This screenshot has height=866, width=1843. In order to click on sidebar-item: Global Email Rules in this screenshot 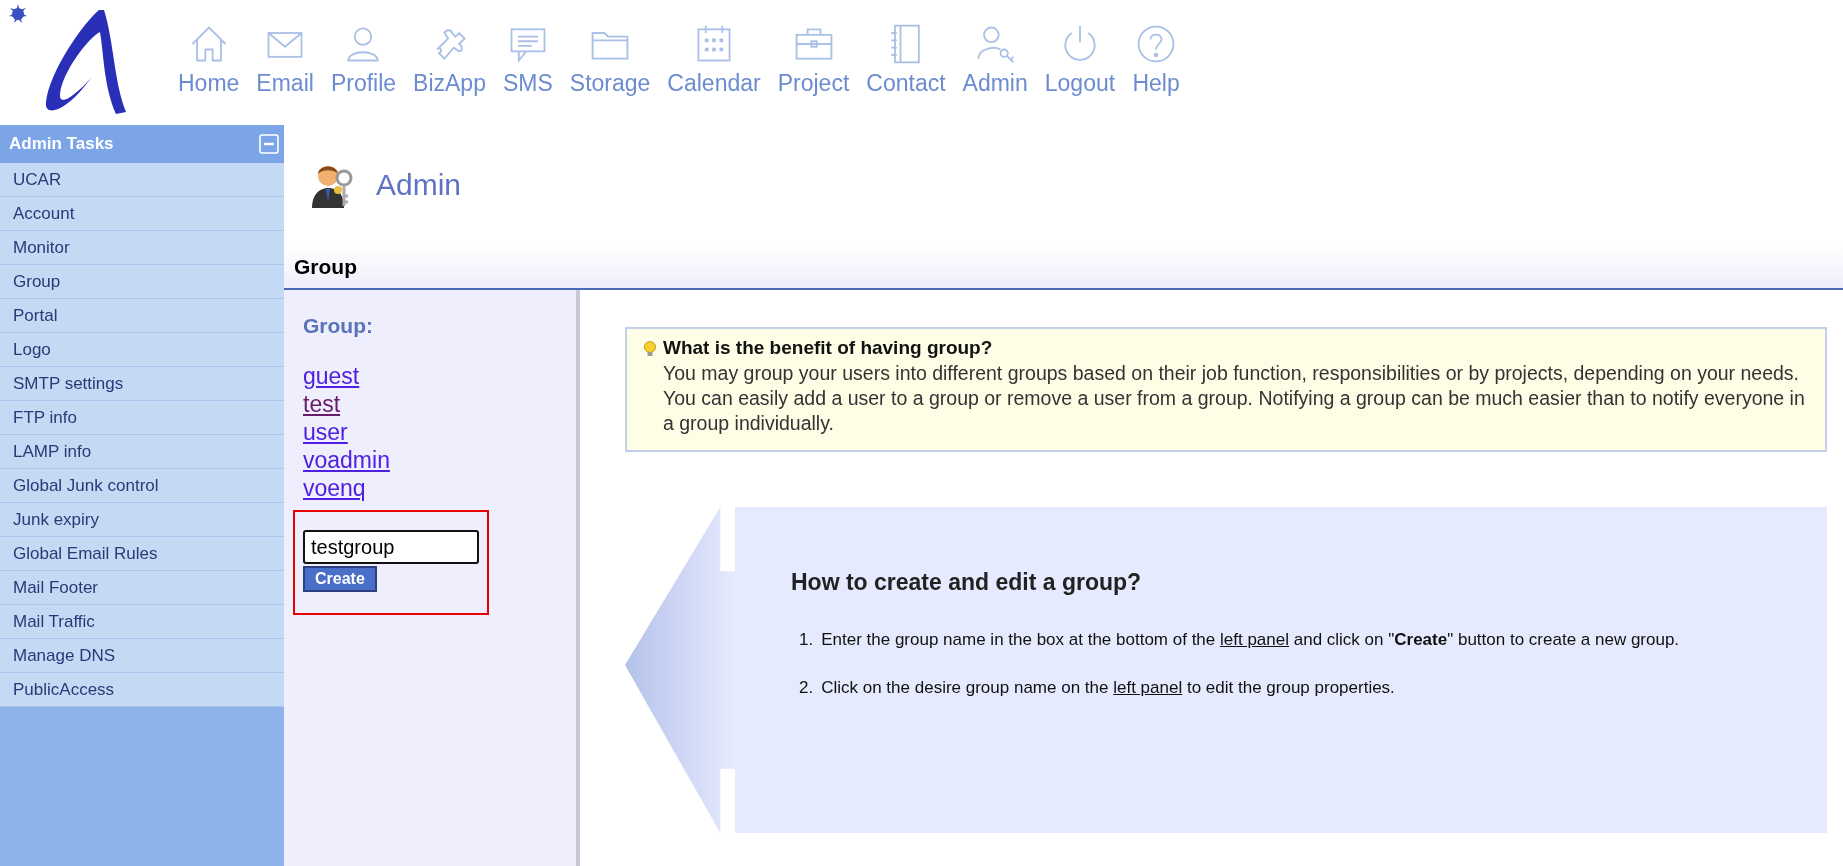, I will do `click(142, 554)`.